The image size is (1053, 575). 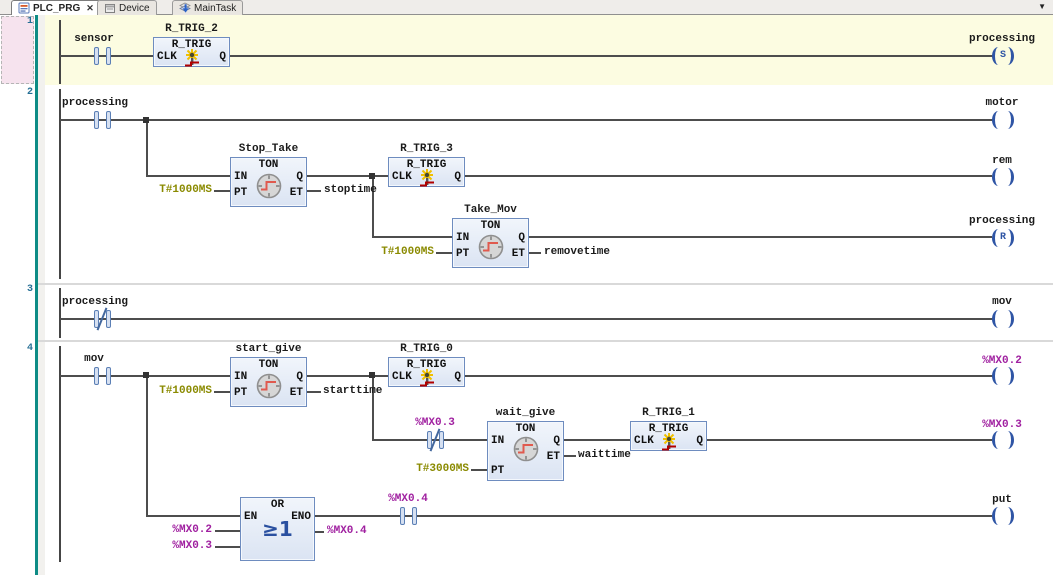 What do you see at coordinates (490, 210) in the screenshot?
I see `block-instance-name: Take_Mov` at bounding box center [490, 210].